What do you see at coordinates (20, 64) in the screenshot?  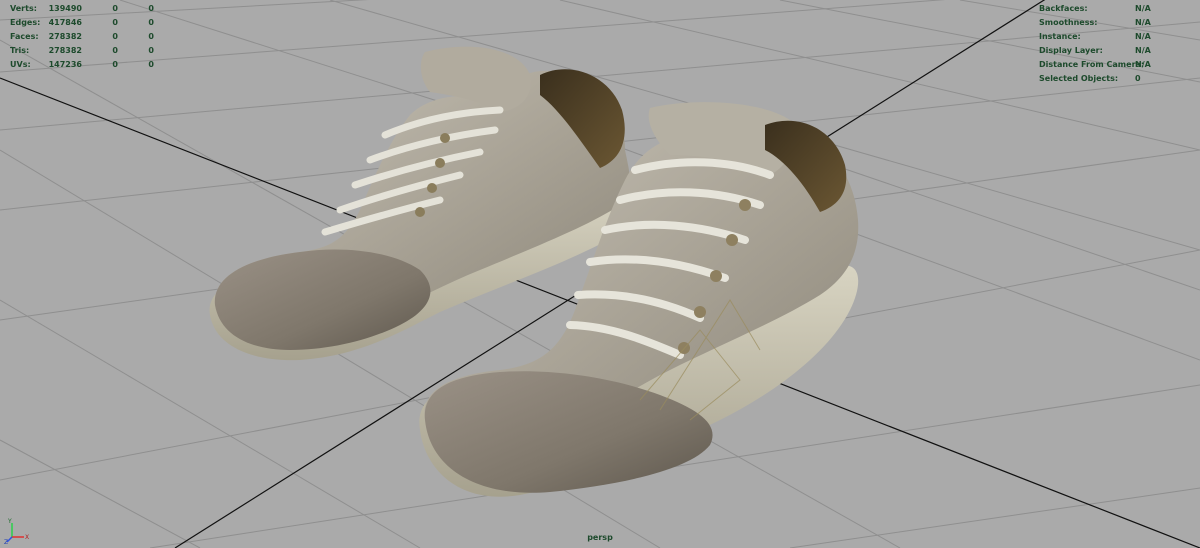 I see `hud-label: UVs:` at bounding box center [20, 64].